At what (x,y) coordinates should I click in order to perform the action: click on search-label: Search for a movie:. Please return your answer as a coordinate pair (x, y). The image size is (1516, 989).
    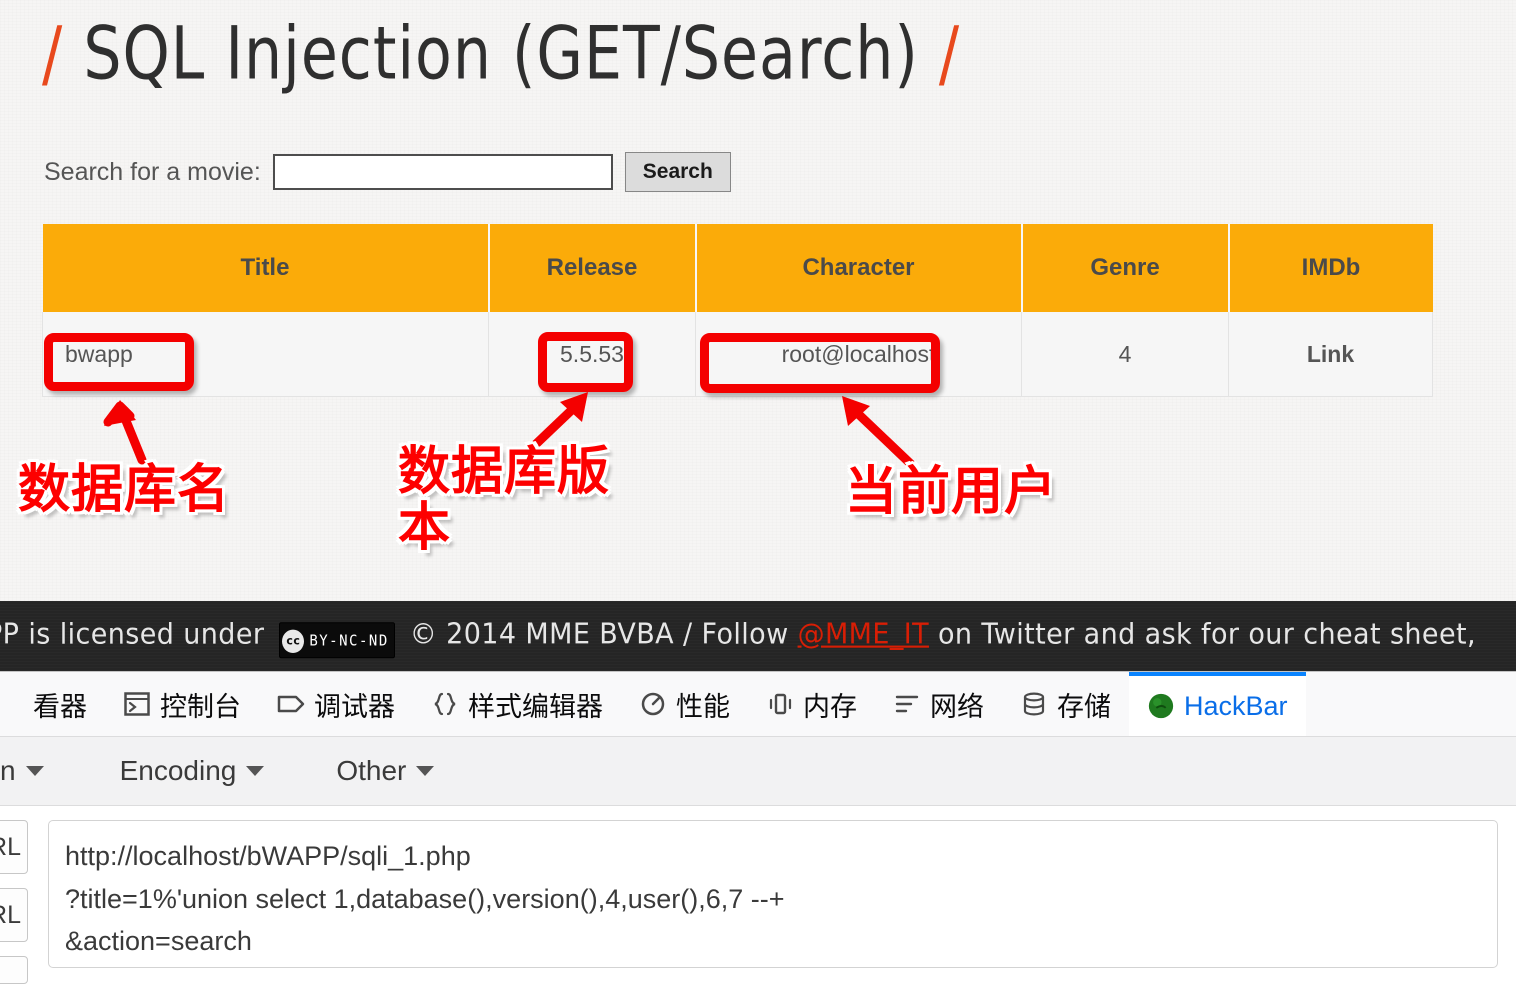
    Looking at the image, I should click on (152, 171).